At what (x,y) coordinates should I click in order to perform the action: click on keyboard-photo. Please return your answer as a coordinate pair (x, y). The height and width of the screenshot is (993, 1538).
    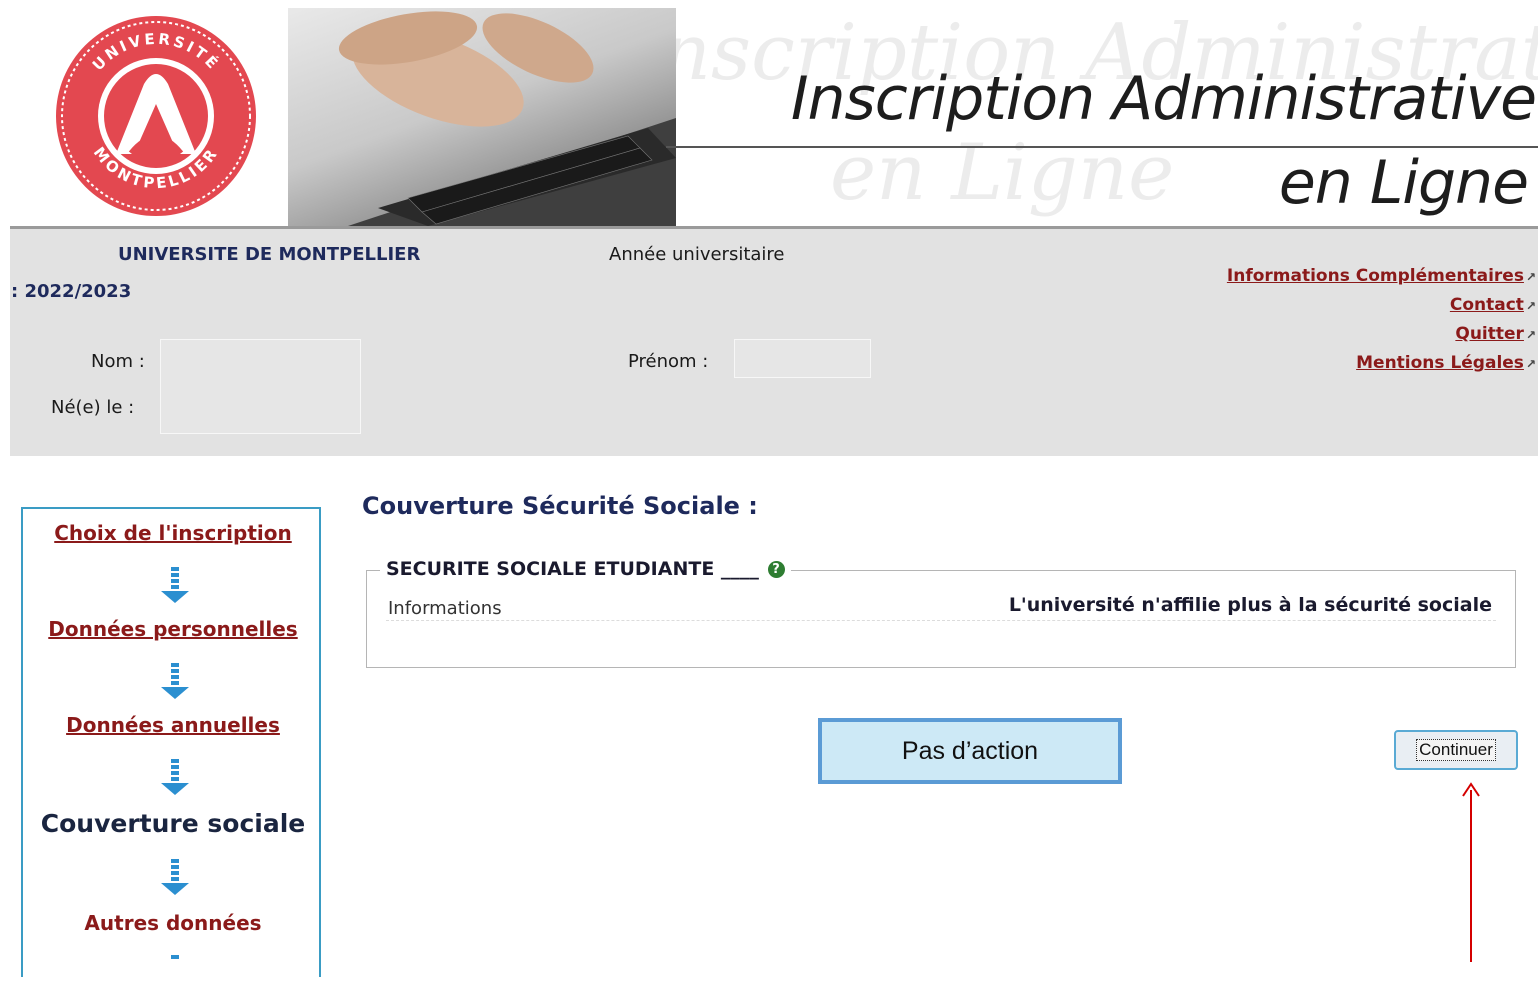
    Looking at the image, I should click on (482, 117).